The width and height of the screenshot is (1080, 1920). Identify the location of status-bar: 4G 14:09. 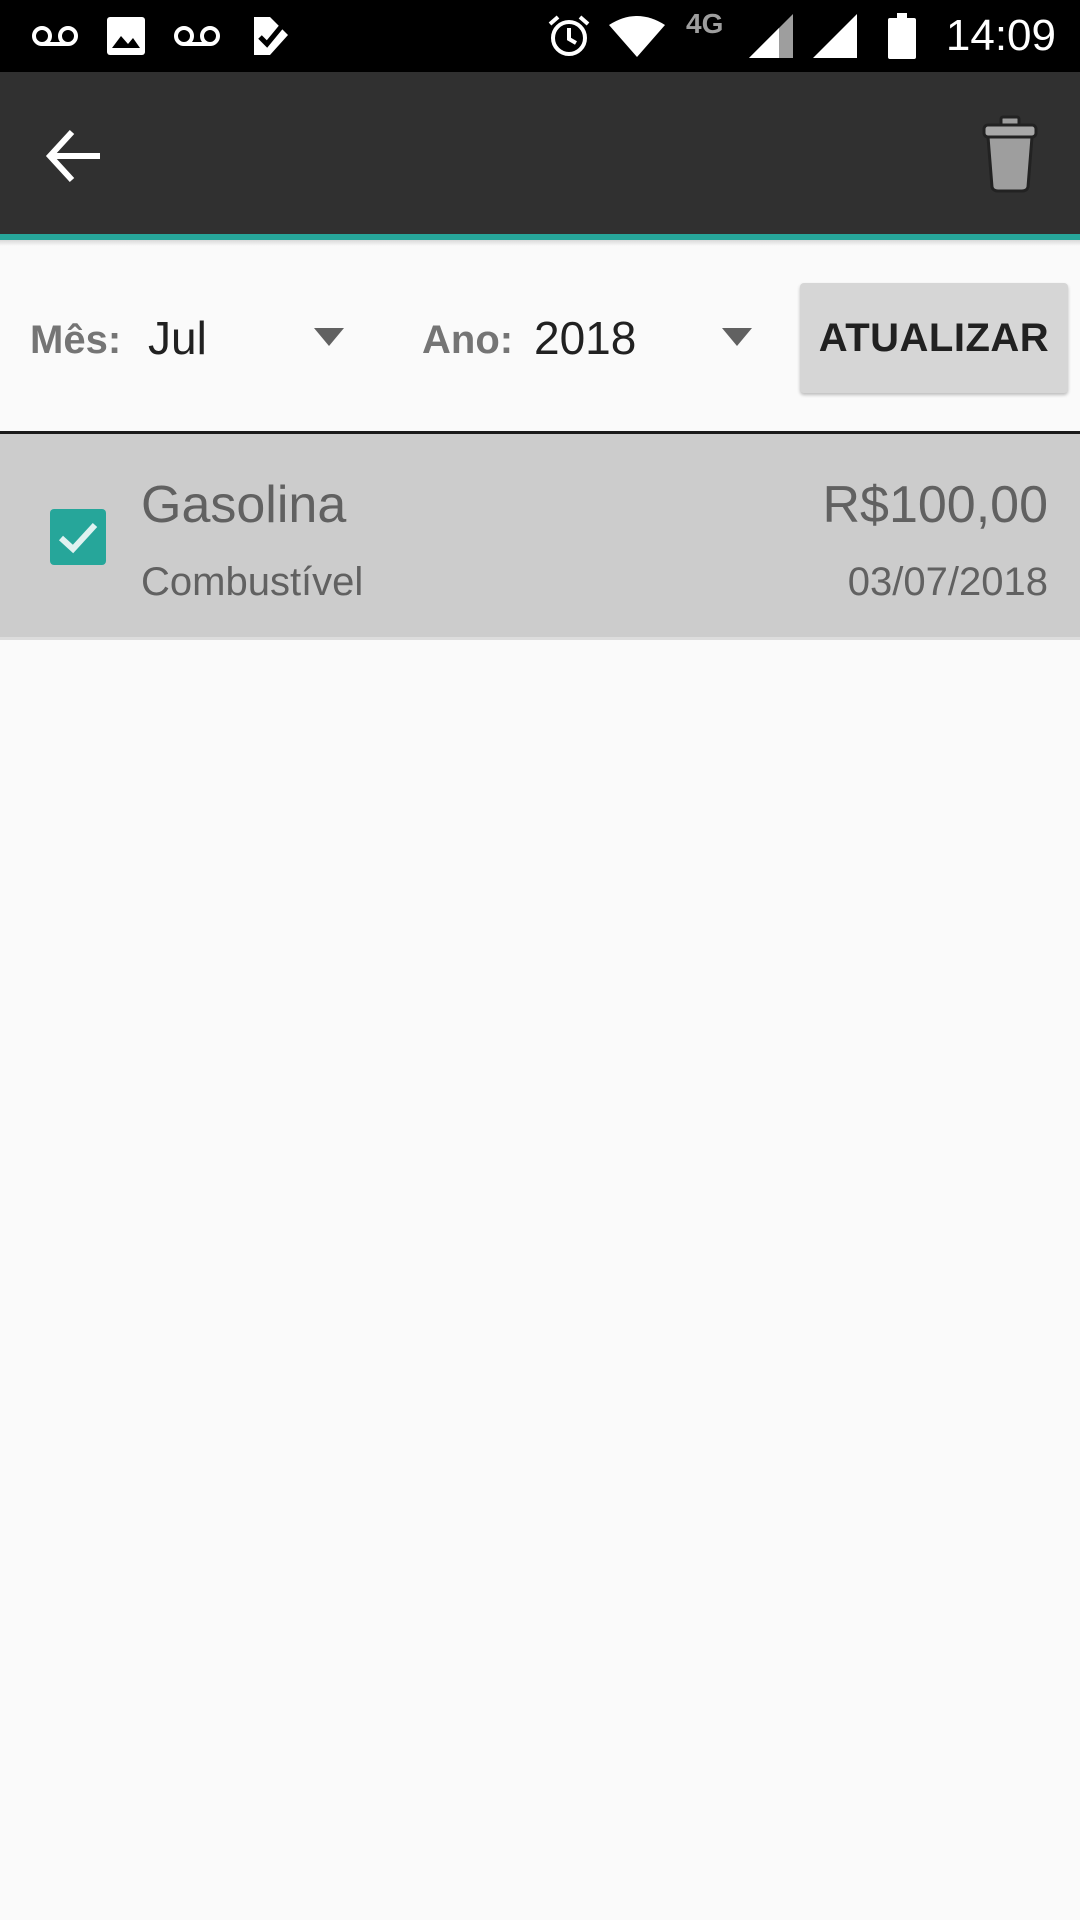
(540, 36).